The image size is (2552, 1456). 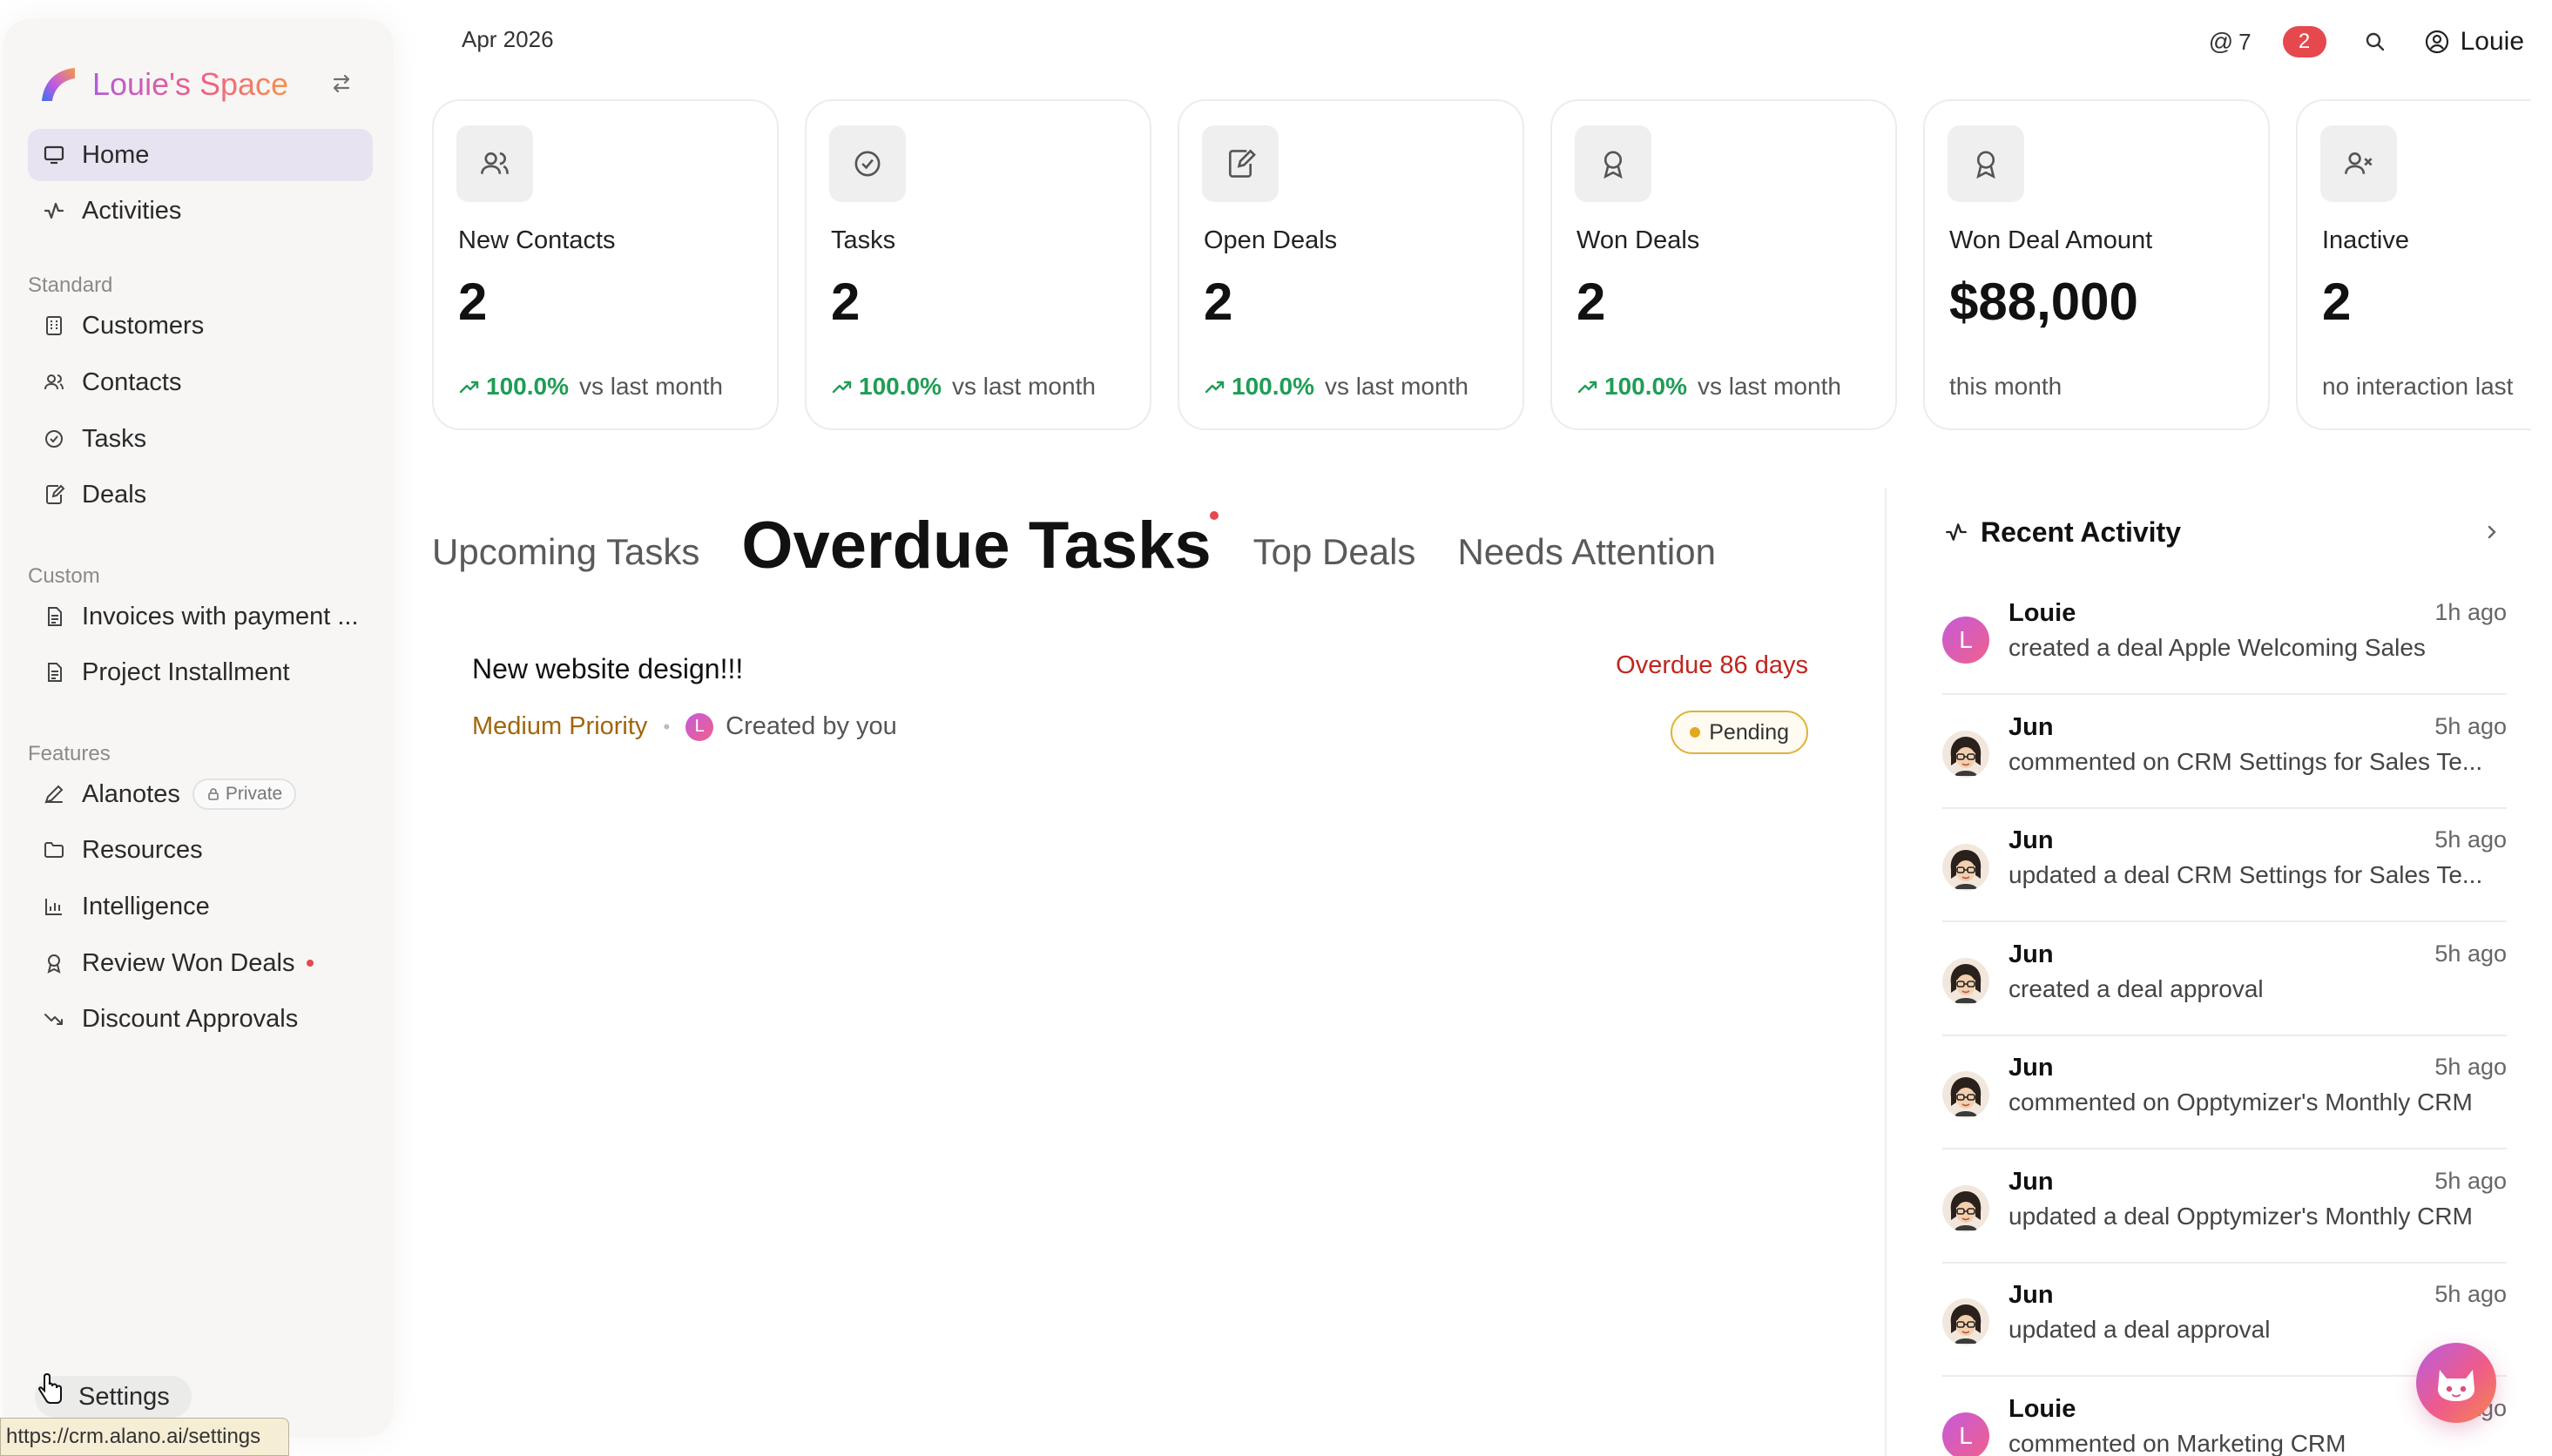 I want to click on stat-card-new-contacts: New Contacts 2 100.0% vs last month, so click(x=605, y=264).